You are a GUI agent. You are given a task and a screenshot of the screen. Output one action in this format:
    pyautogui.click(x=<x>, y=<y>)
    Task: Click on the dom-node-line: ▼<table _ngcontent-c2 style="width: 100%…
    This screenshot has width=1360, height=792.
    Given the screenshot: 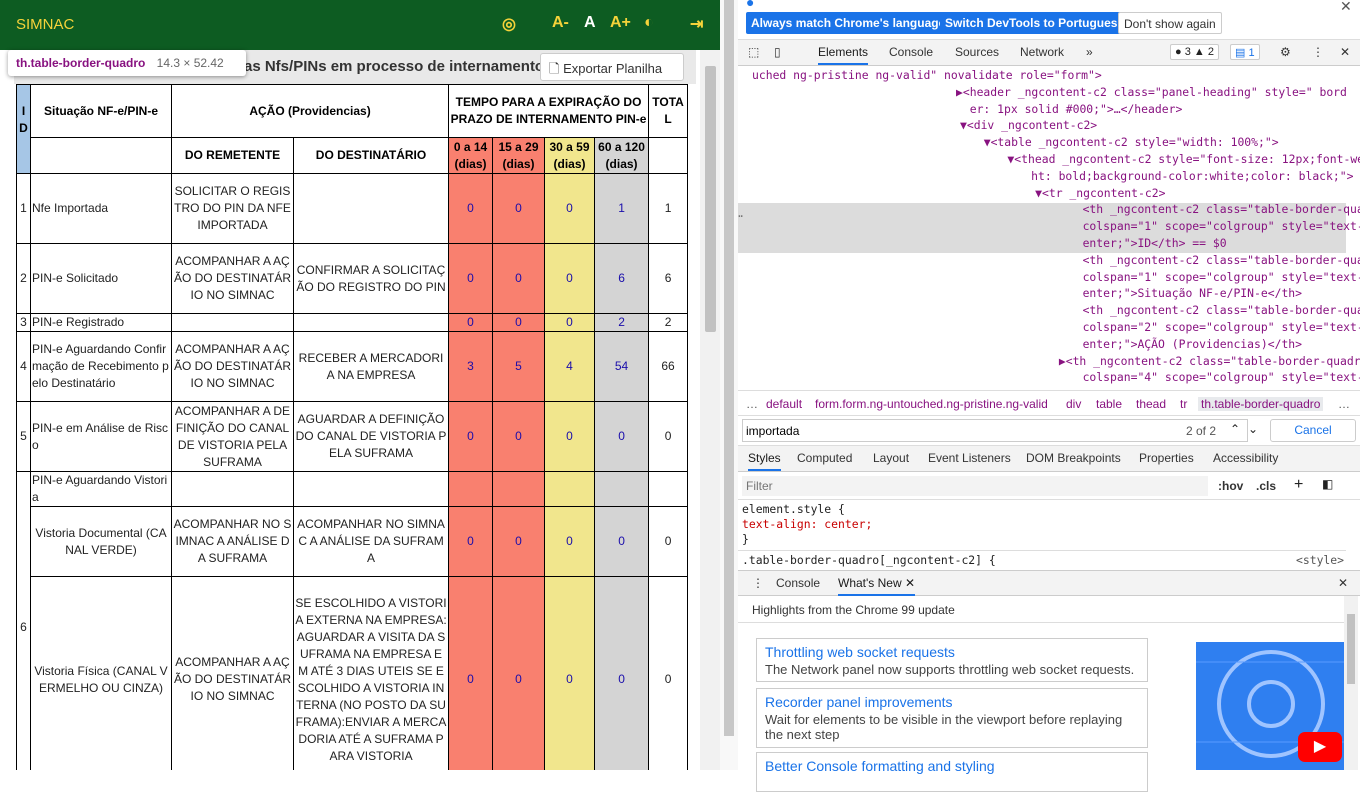 What is the action you would take?
    pyautogui.click(x=1124, y=142)
    